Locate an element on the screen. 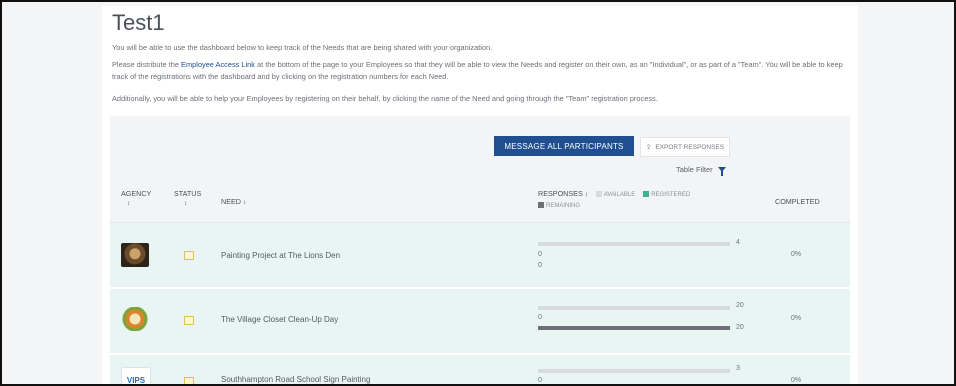 The width and height of the screenshot is (956, 386). need-link: Southhampton Road School Sign Painting is located at coordinates (295, 379).